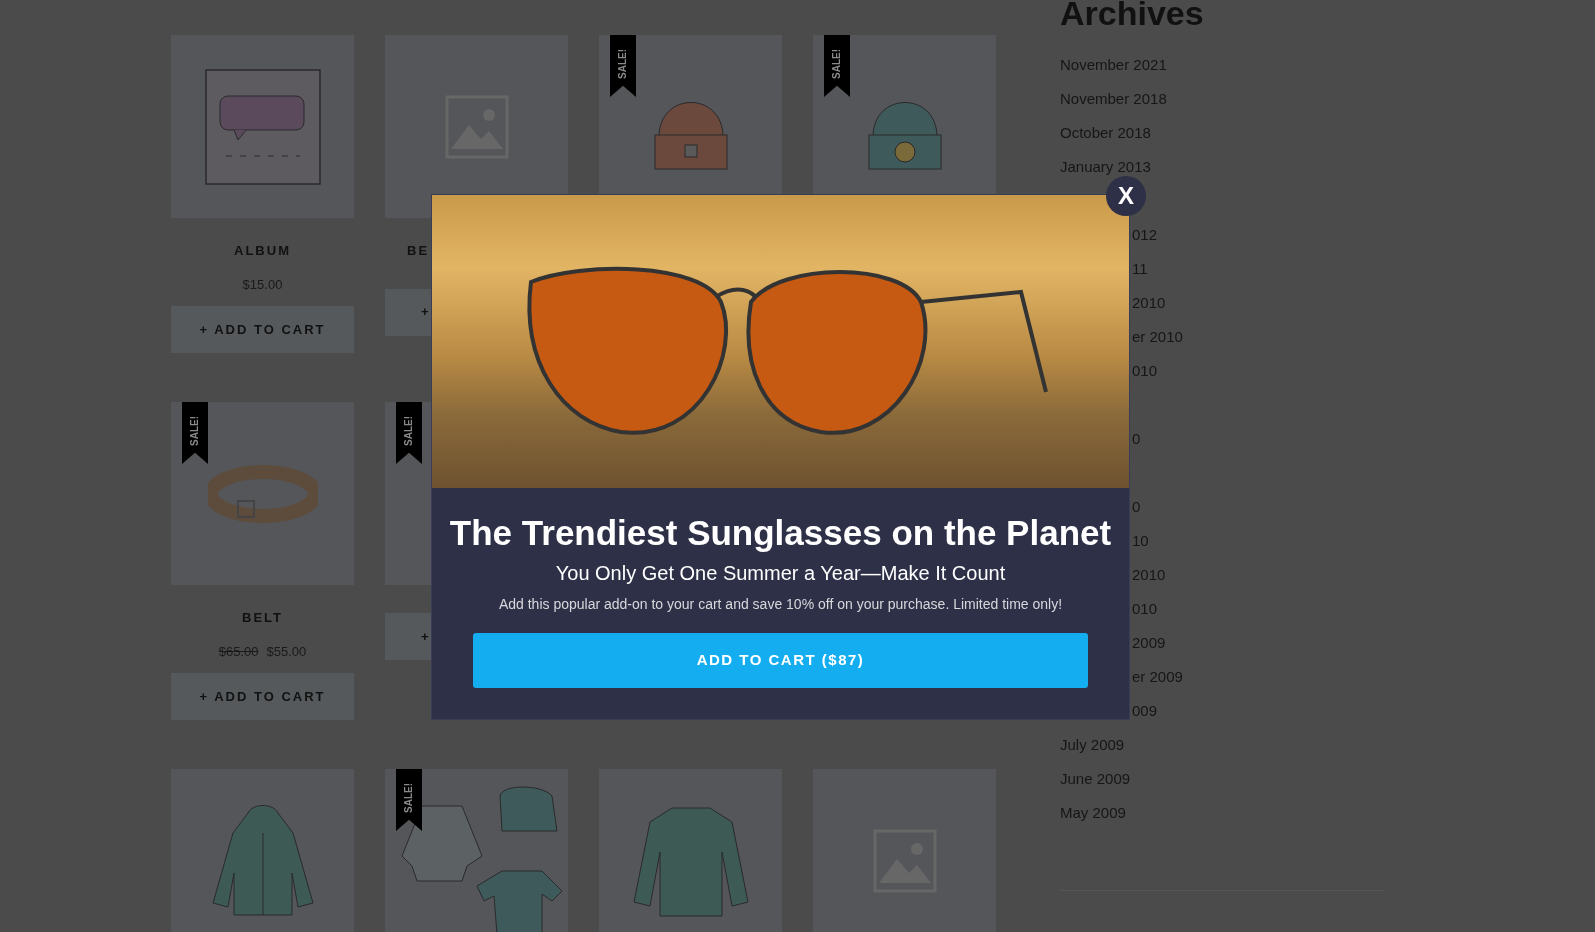 The image size is (1595, 932). What do you see at coordinates (1132, 15) in the screenshot?
I see `archives-heading: Archives` at bounding box center [1132, 15].